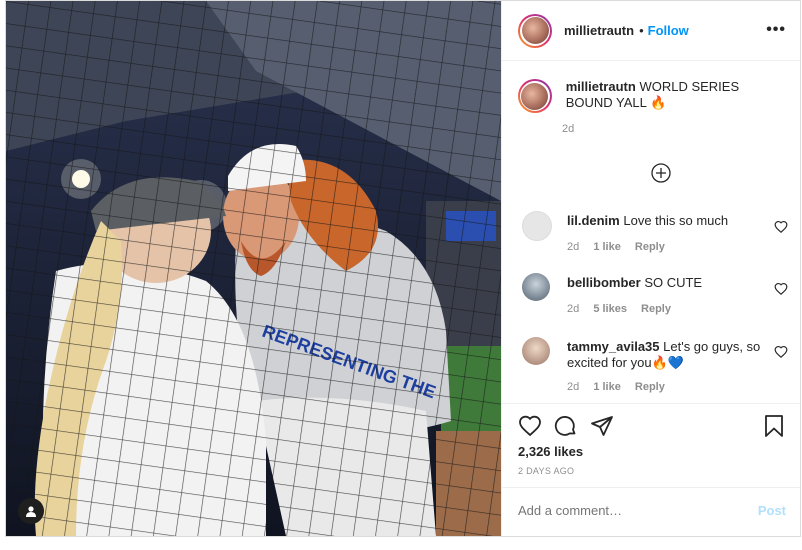  What do you see at coordinates (566, 426) in the screenshot?
I see `comment-icon` at bounding box center [566, 426].